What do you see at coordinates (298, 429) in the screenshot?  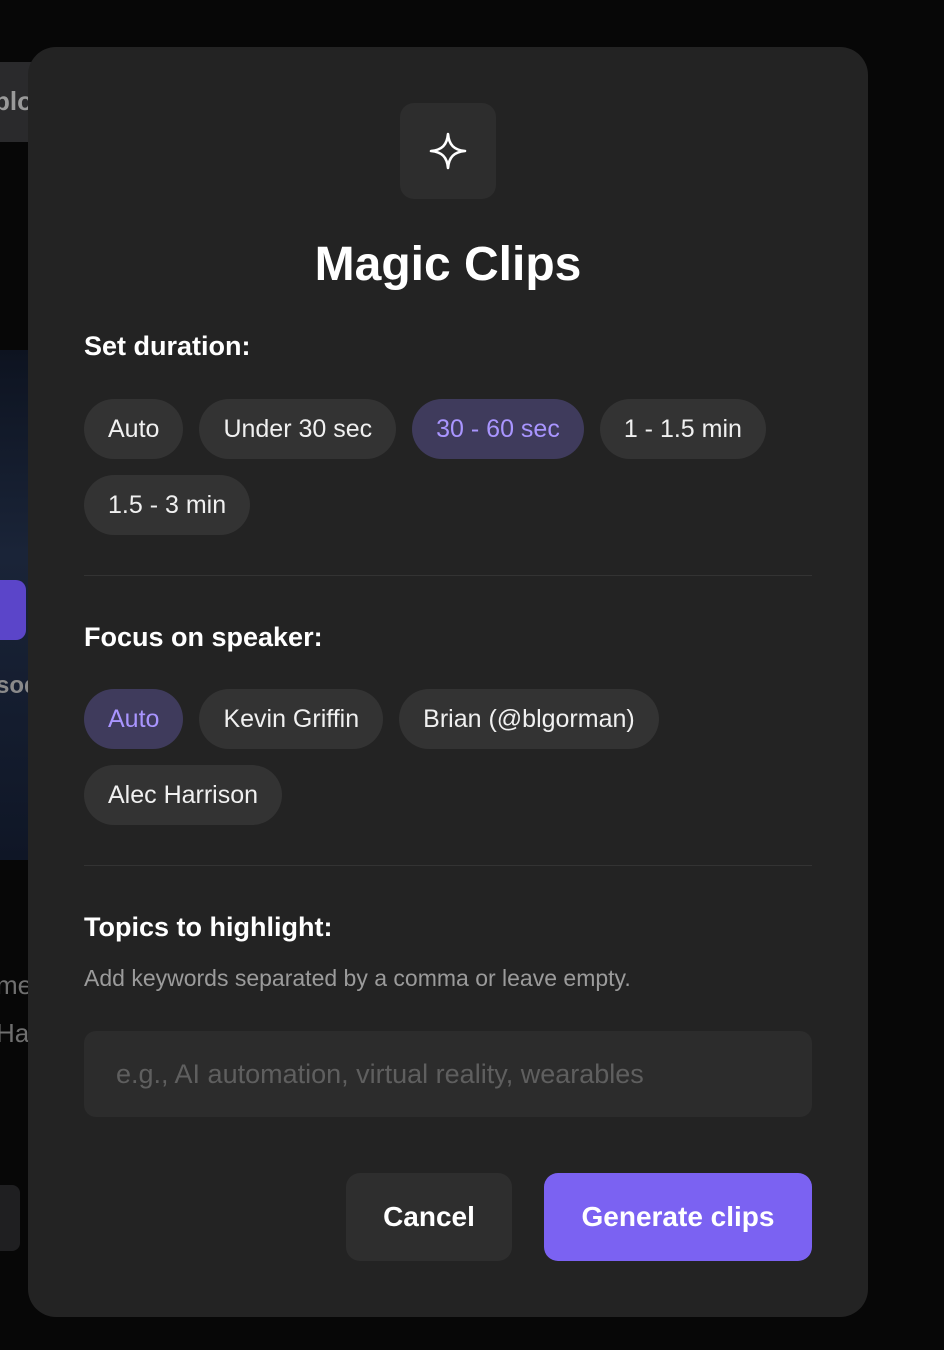 I see `duration-option-under-30-sec: Under 30 sec` at bounding box center [298, 429].